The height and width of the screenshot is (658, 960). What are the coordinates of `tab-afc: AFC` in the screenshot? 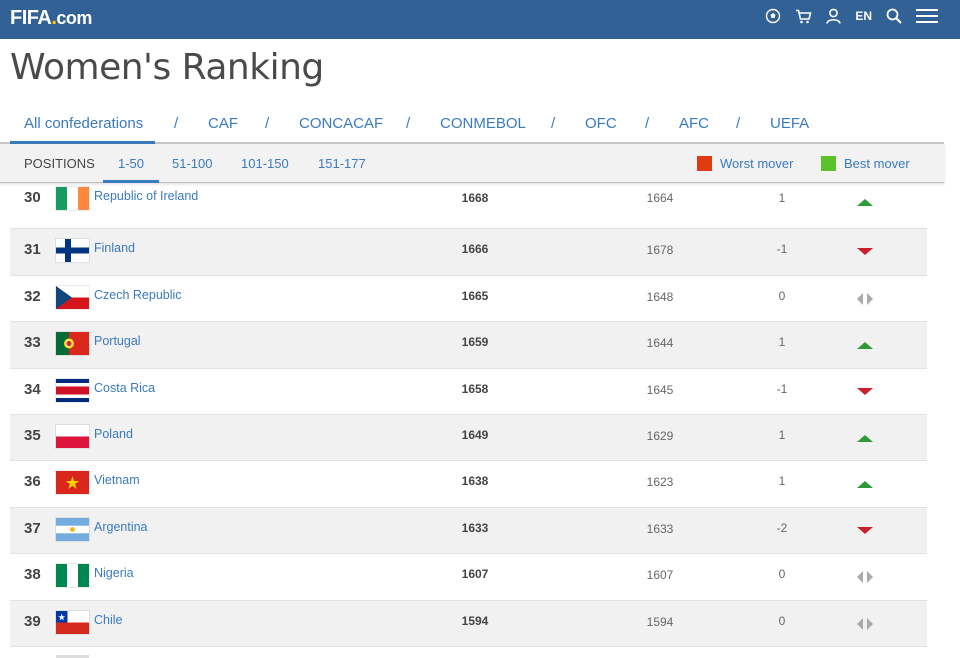 It's located at (694, 123).